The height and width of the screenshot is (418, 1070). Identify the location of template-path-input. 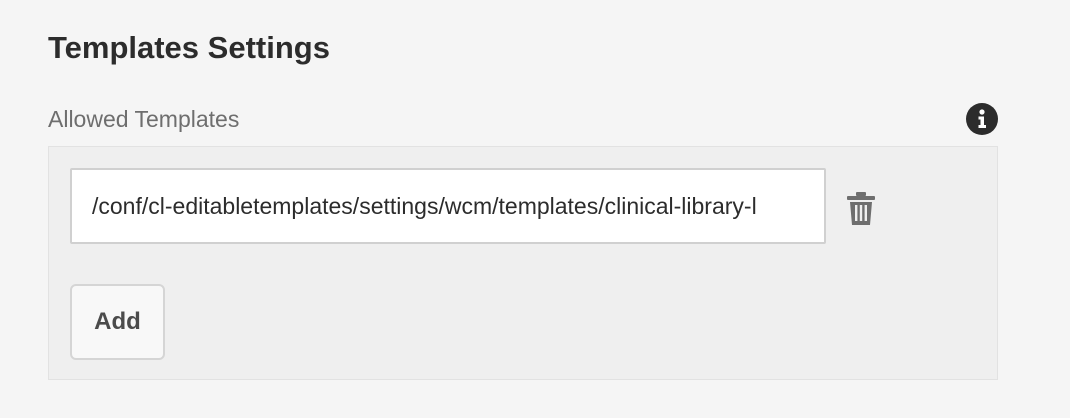
(448, 206).